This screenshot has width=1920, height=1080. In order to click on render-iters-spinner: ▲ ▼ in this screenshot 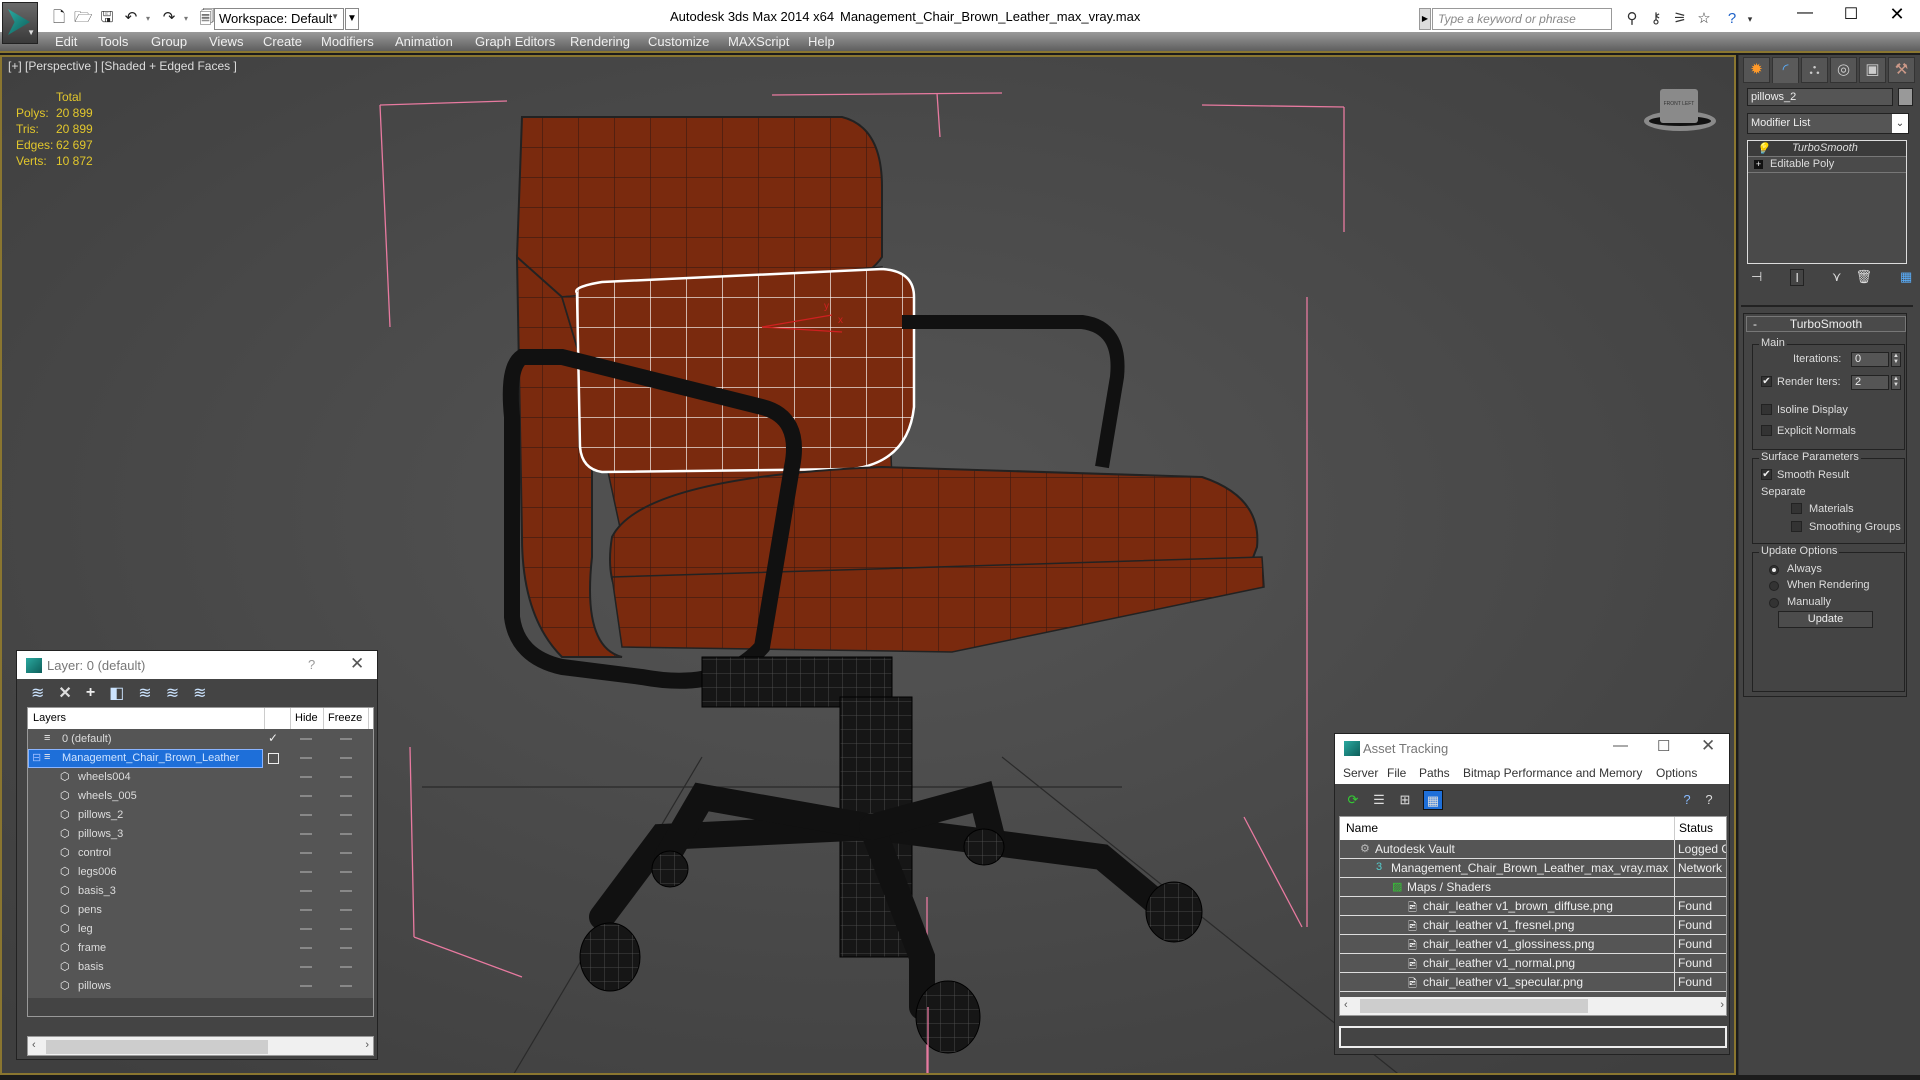, I will do `click(1896, 382)`.